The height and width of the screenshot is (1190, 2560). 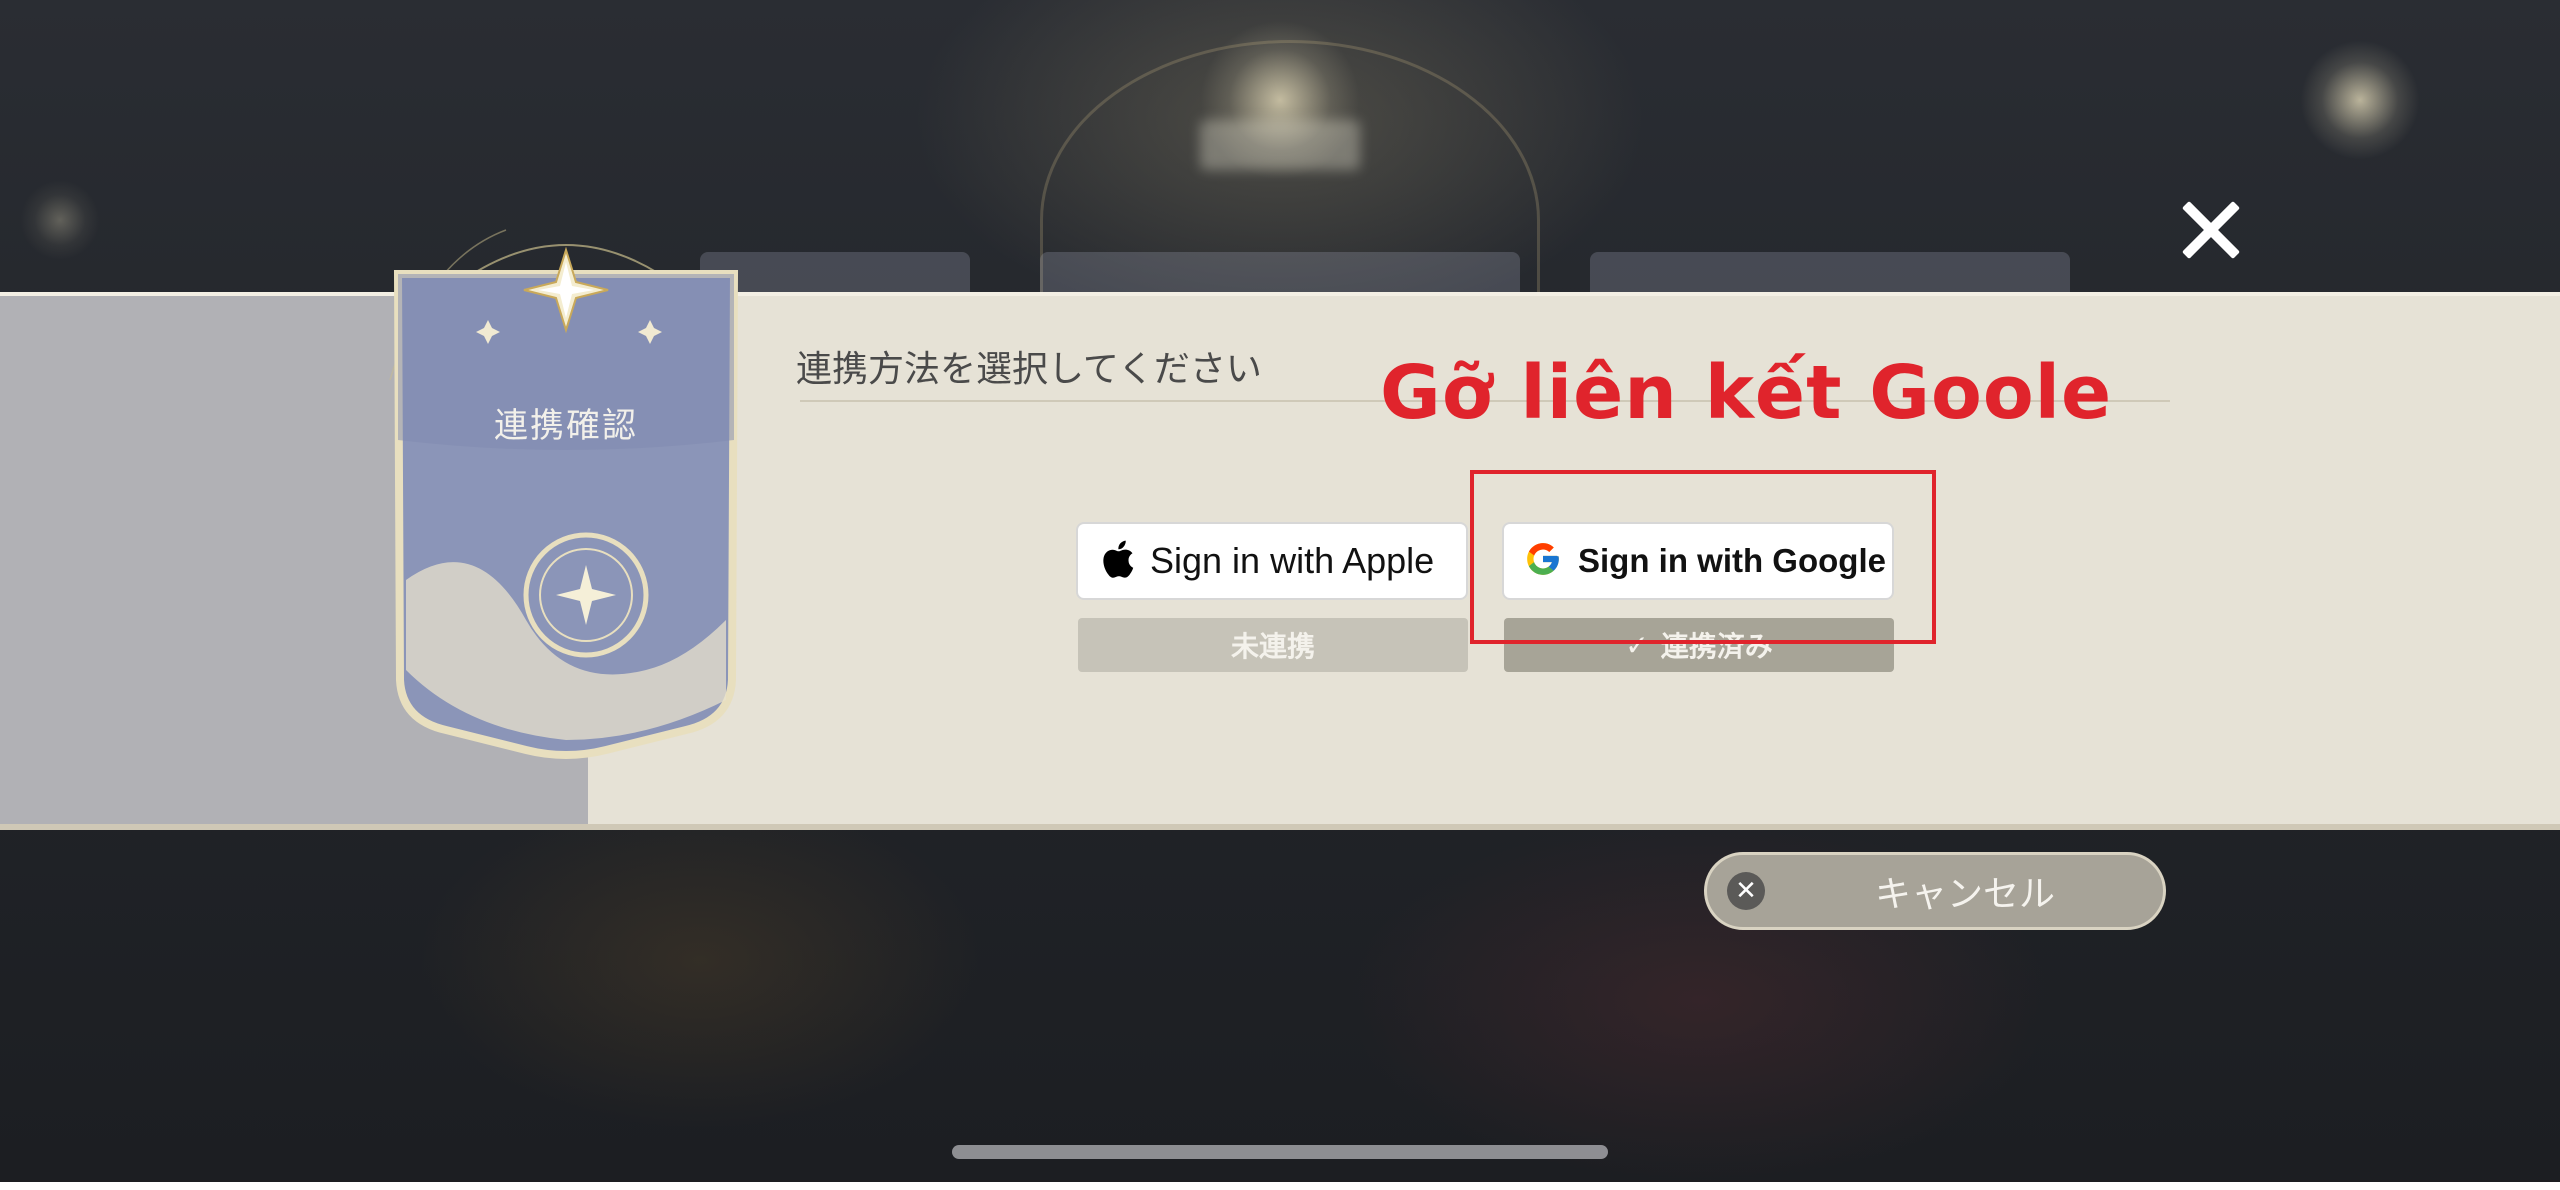 What do you see at coordinates (1280, 145) in the screenshot?
I see `background-title` at bounding box center [1280, 145].